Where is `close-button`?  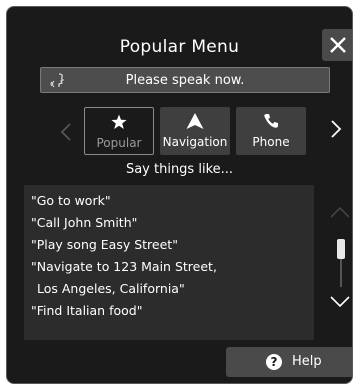
close-button is located at coordinates (337, 45).